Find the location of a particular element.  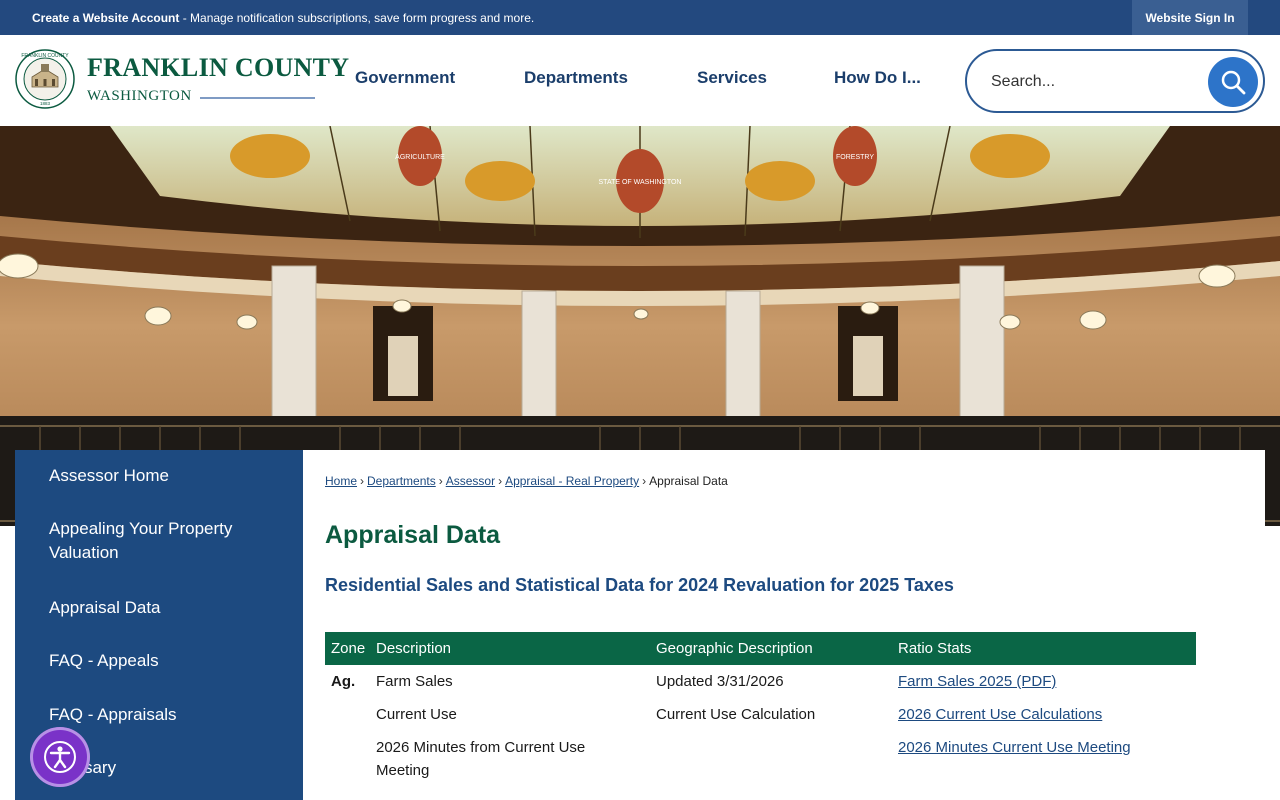

nav-services: Services is located at coordinates (732, 78).